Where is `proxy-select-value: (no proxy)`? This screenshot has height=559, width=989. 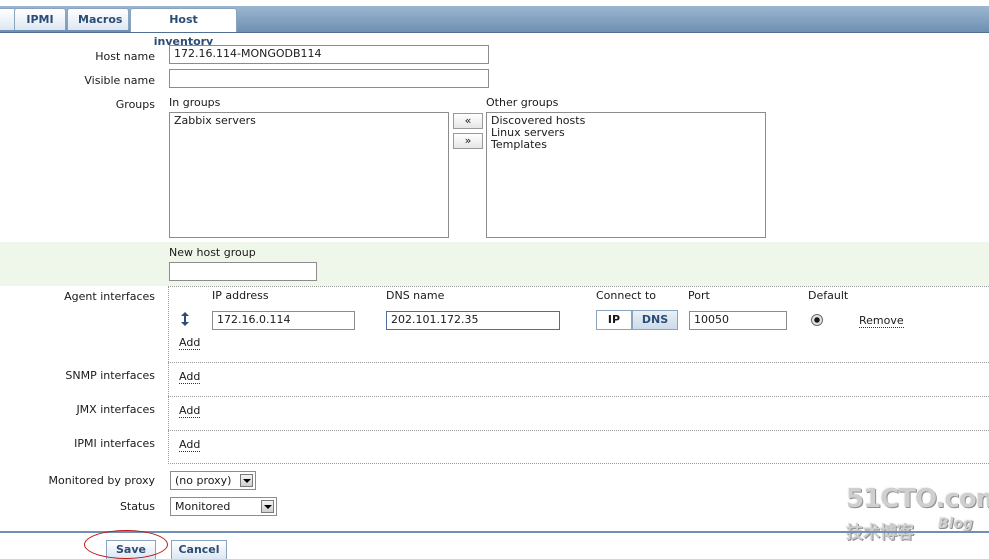 proxy-select-value: (no proxy) is located at coordinates (203, 480).